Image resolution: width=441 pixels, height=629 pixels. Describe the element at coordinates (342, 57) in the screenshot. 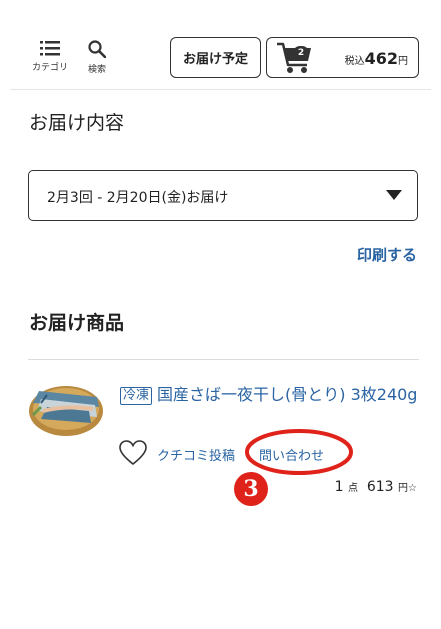

I see `cart-button: 2 税込462円` at that location.